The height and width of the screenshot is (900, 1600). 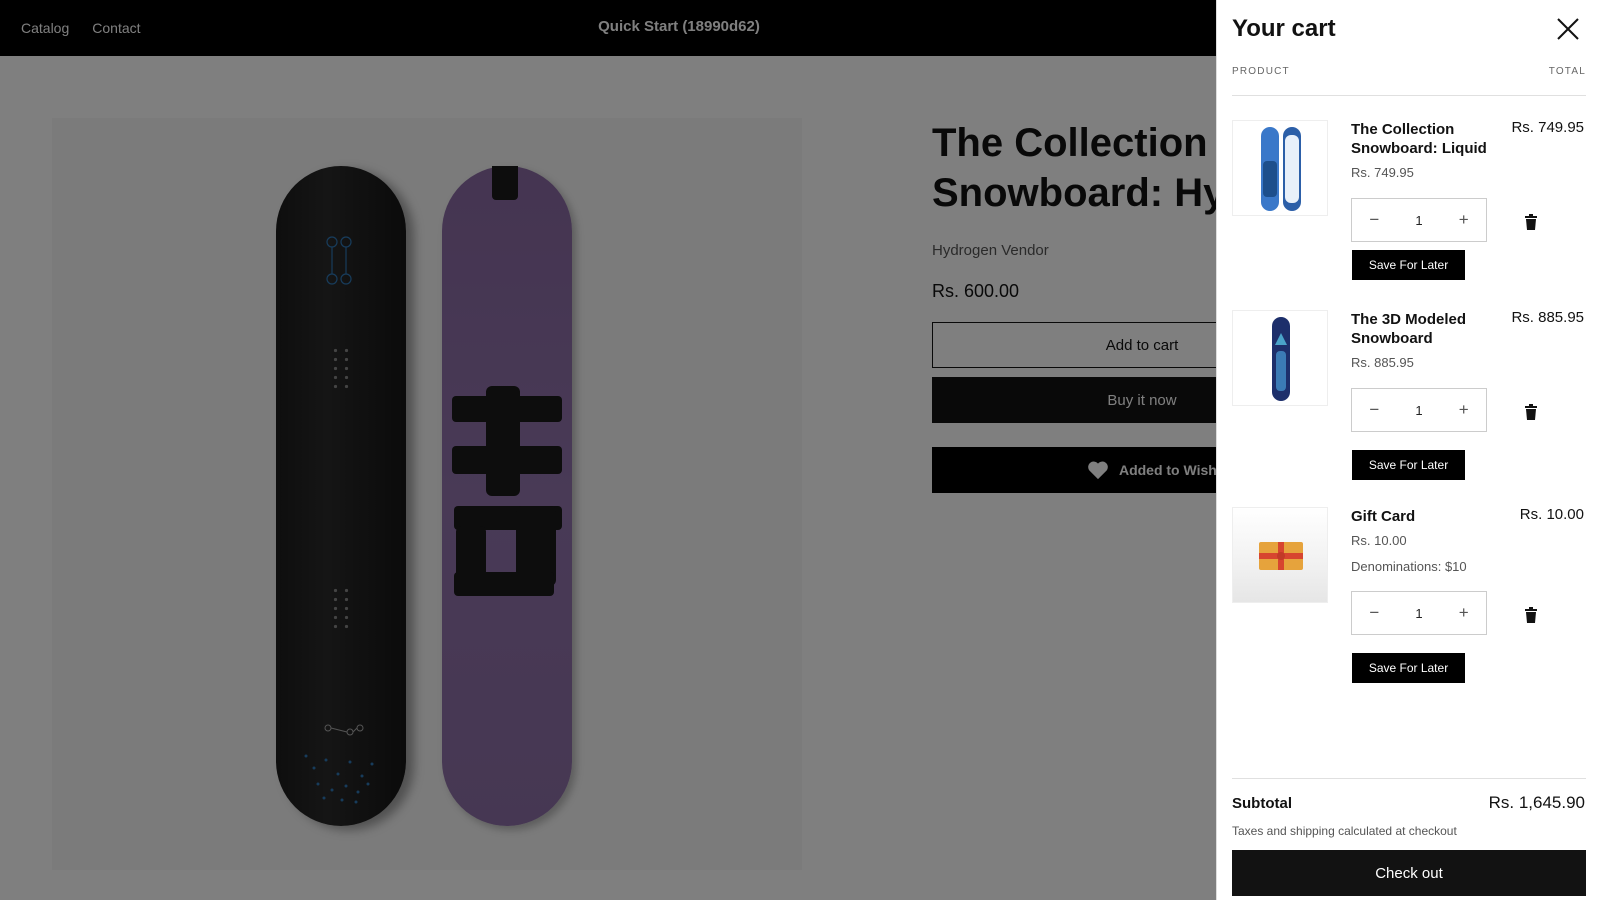 What do you see at coordinates (1567, 71) in the screenshot?
I see `column-total: TOTAL` at bounding box center [1567, 71].